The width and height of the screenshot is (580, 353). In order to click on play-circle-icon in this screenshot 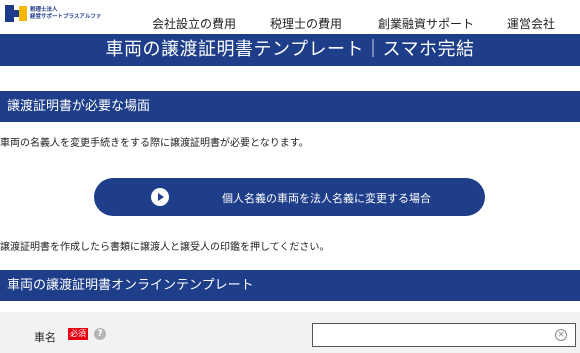, I will do `click(160, 197)`.